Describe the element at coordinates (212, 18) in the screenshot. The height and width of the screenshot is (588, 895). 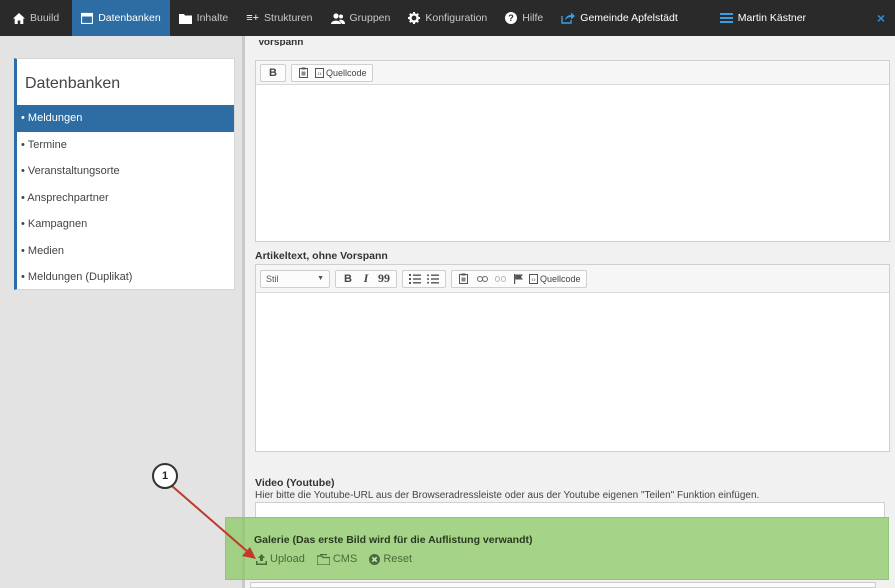
I see `nav-inhalte-label: Inhalte` at that location.